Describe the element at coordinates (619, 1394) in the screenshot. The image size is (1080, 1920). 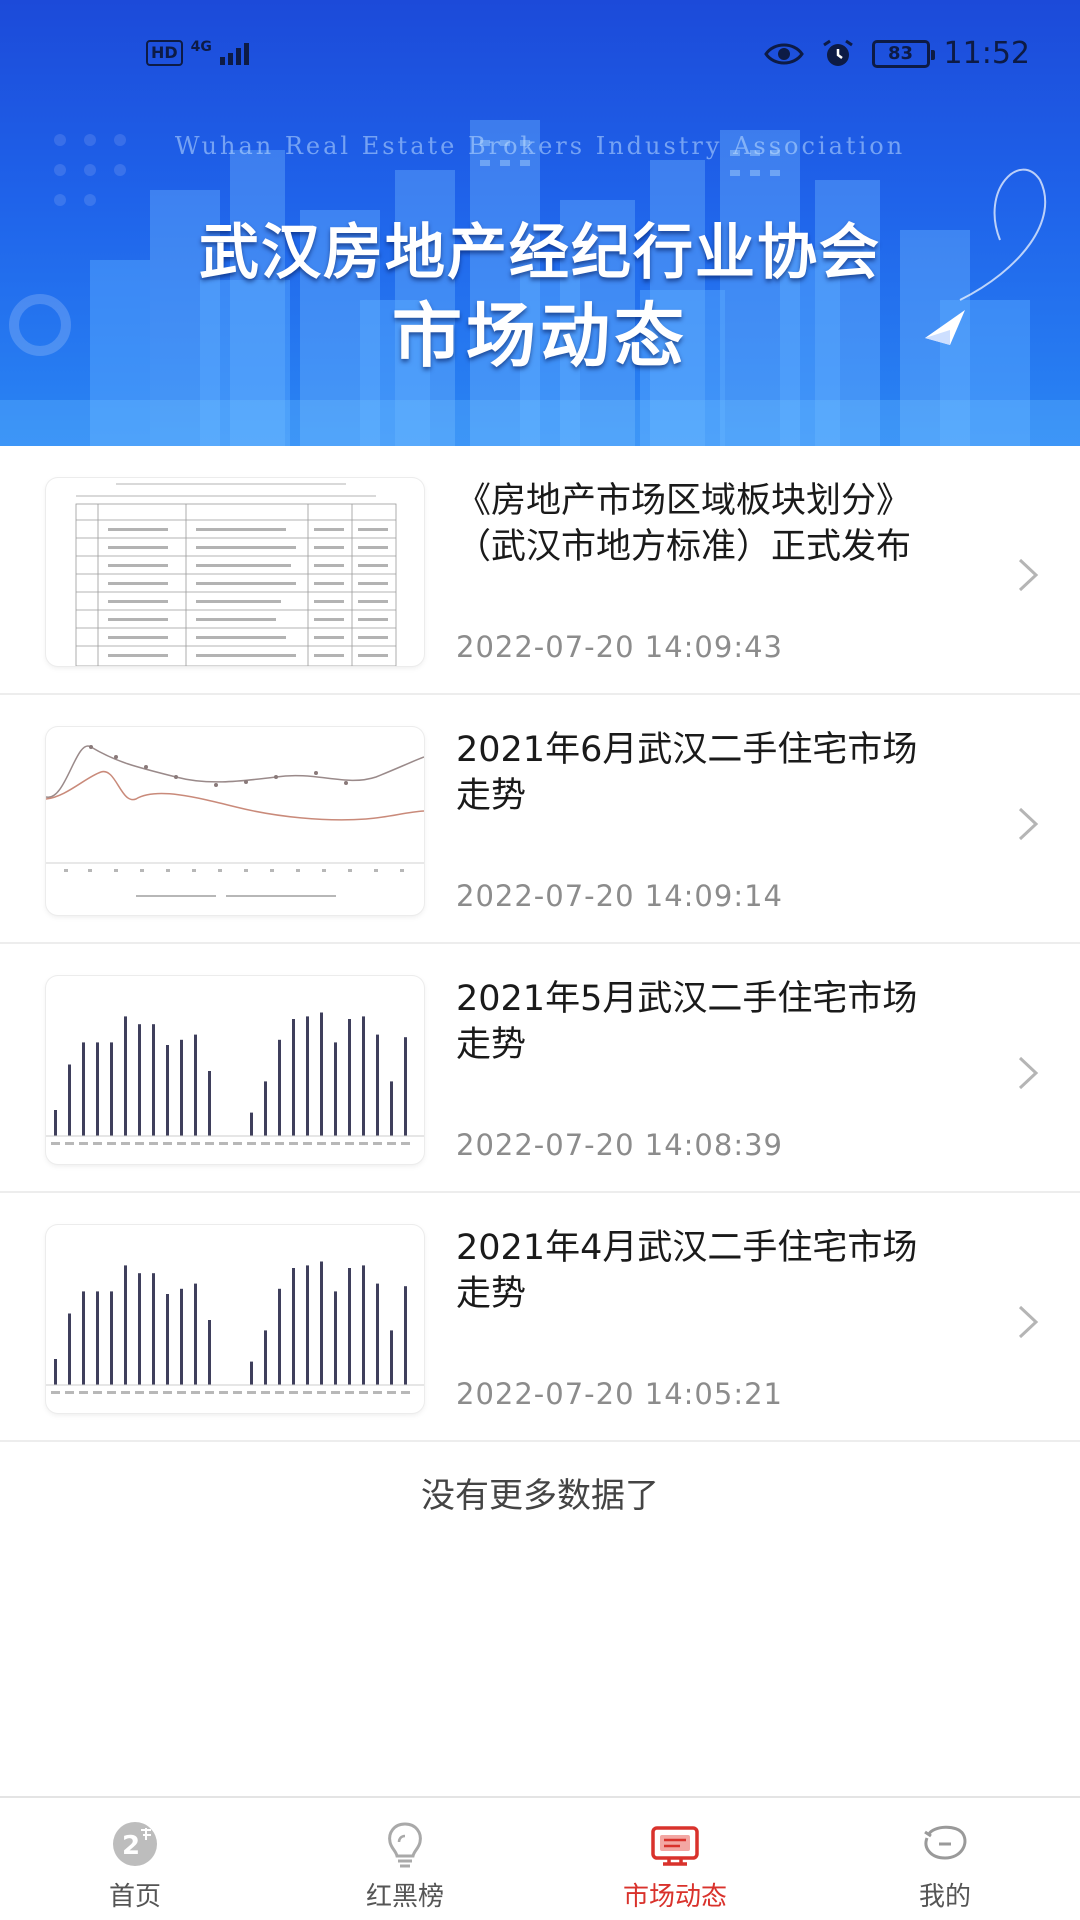
I see `news-date: 2022-07-20 14:05:21` at that location.